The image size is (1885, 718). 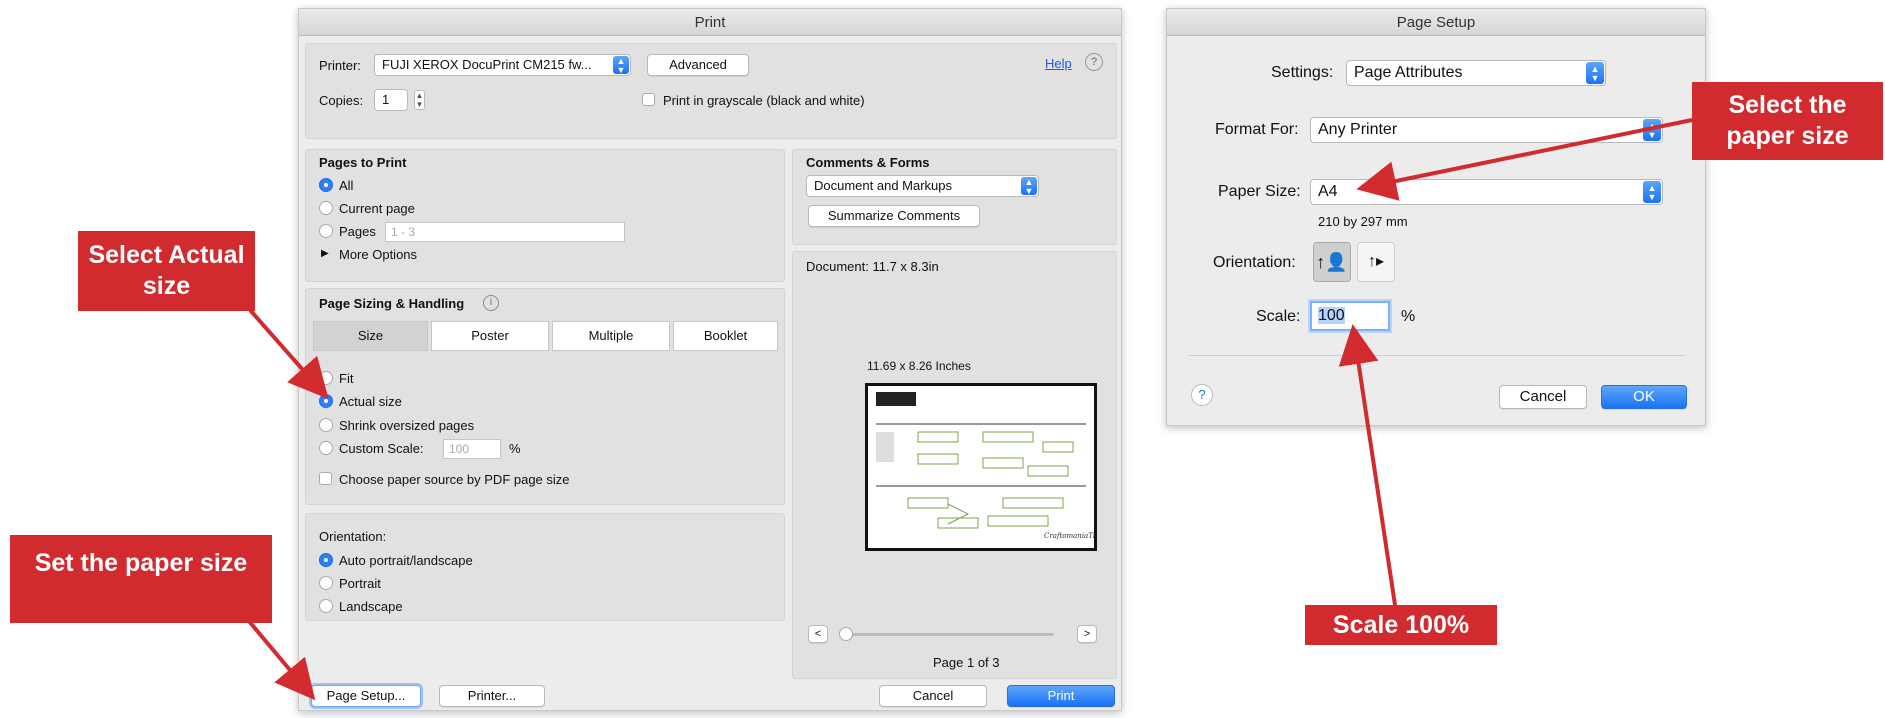 I want to click on page-setup-title: Page Setup, so click(x=1436, y=22).